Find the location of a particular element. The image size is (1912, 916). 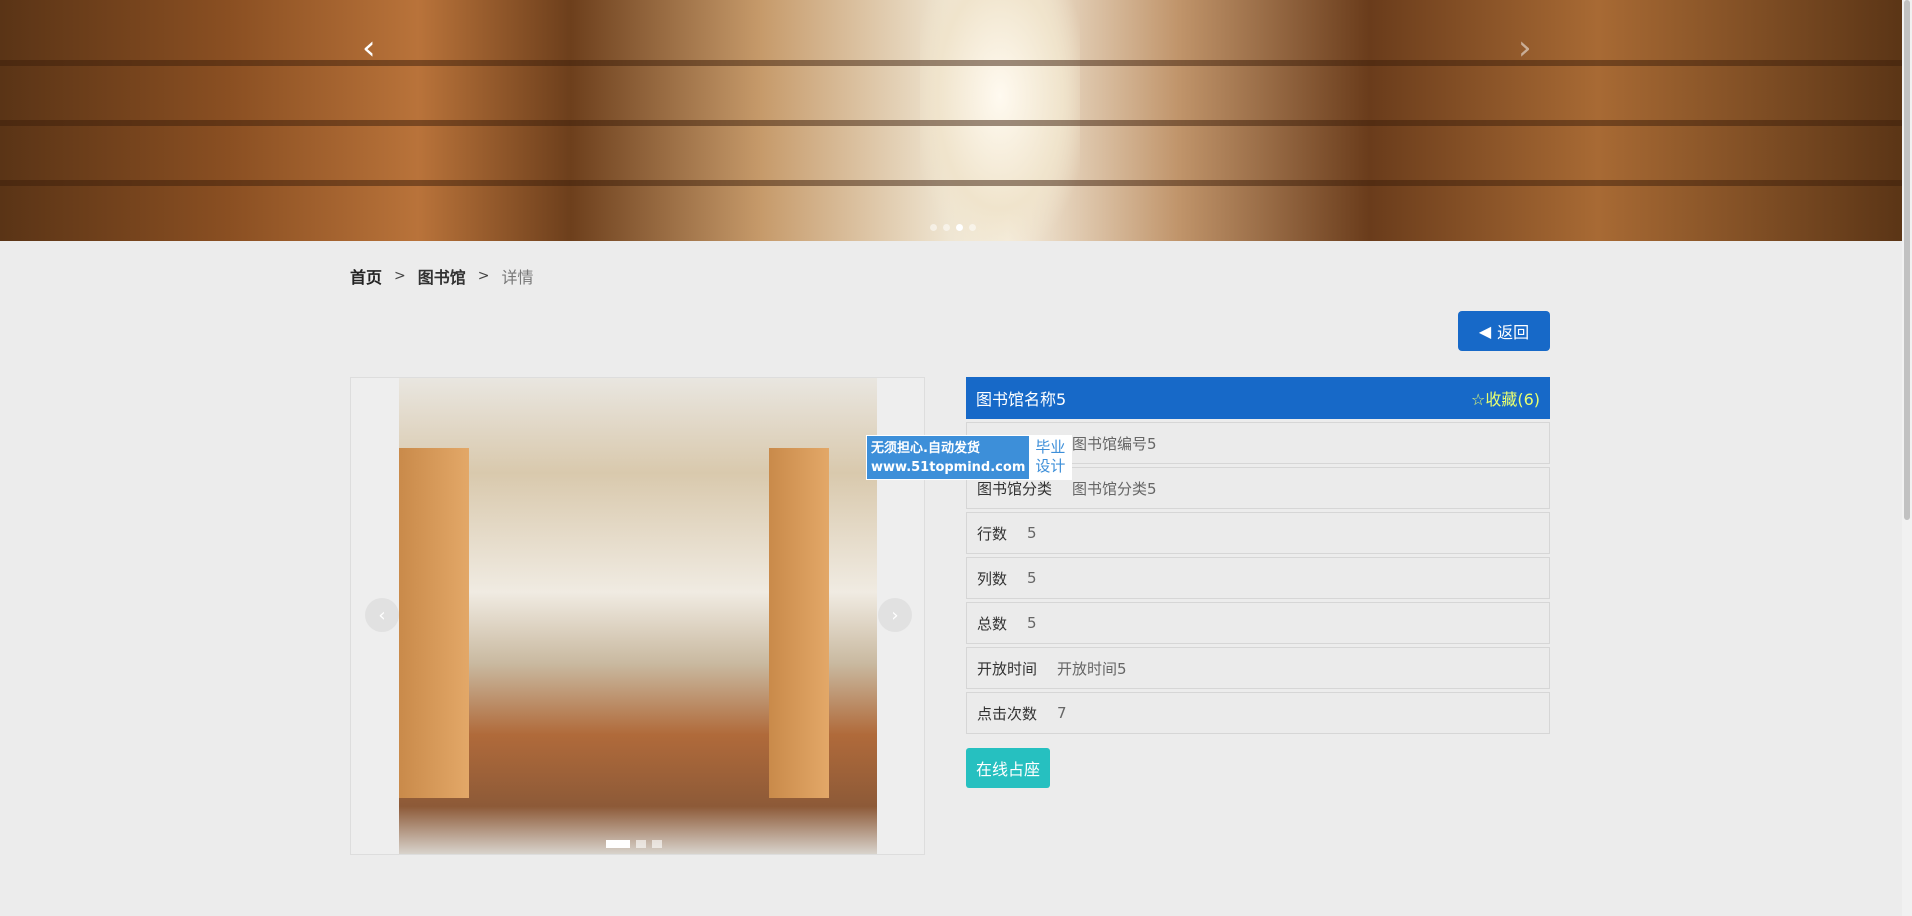

star-outline-icon: ☆ is located at coordinates (1478, 399).